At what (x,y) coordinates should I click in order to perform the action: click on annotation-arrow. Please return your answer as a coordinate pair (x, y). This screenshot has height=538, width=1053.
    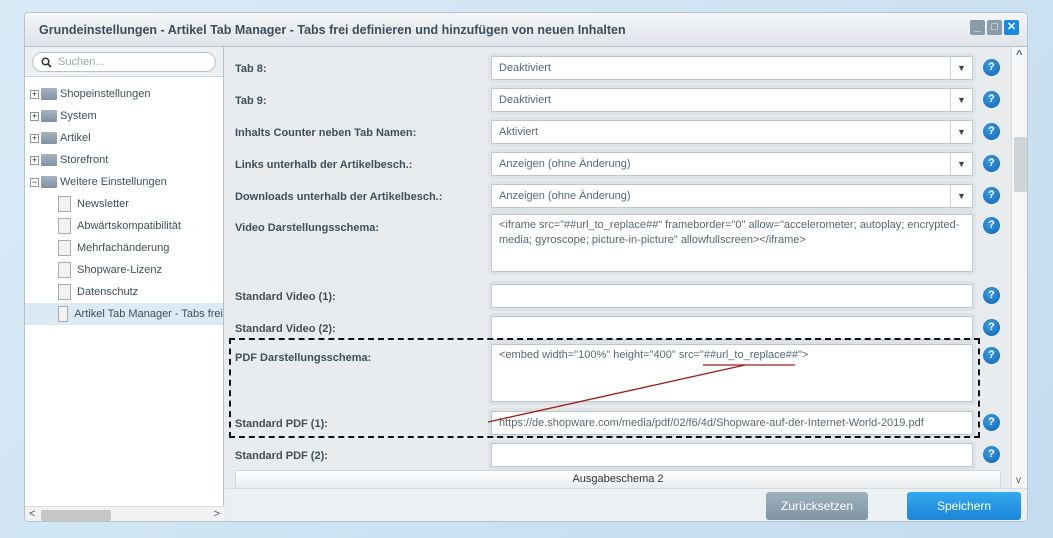
    Looking at the image, I should click on (641, 393).